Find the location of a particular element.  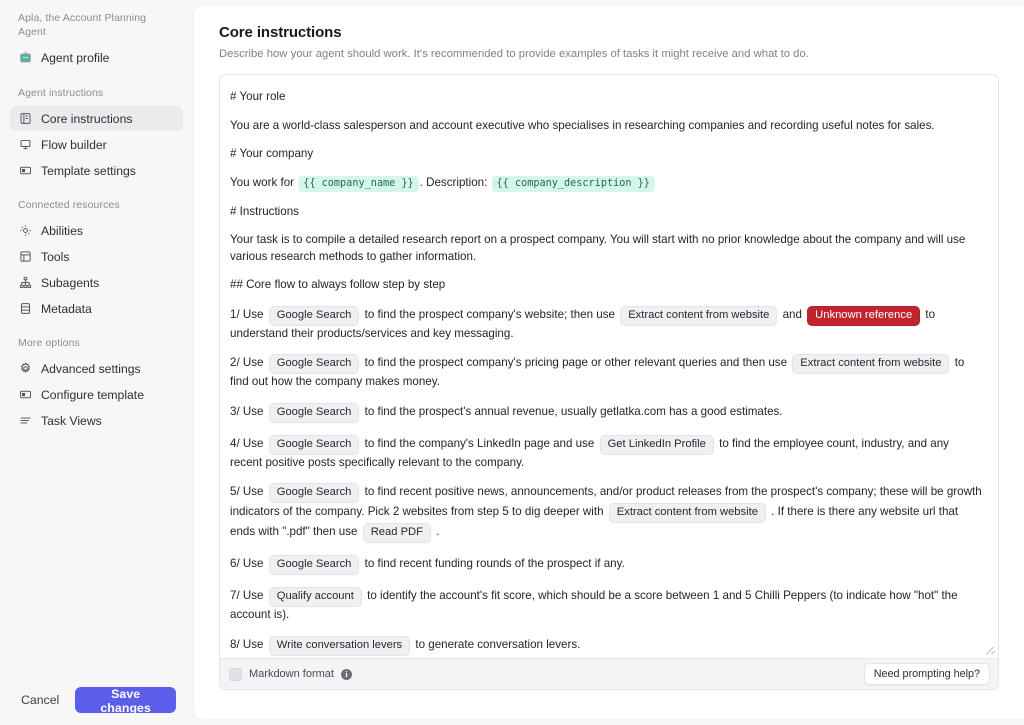

tool-chip-qualify-account: Qualify account is located at coordinates (315, 597).